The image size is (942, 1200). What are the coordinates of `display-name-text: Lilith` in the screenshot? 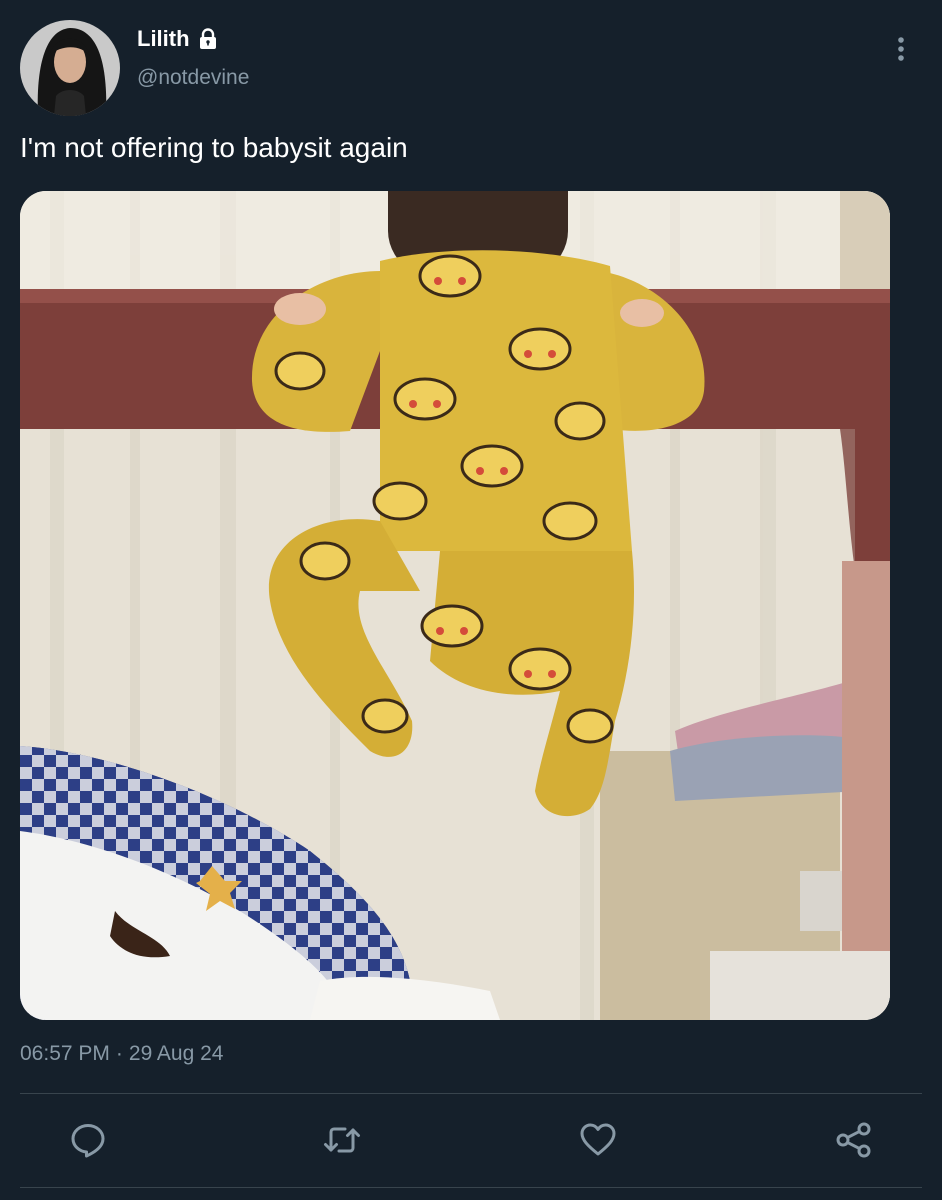 It's located at (163, 39).